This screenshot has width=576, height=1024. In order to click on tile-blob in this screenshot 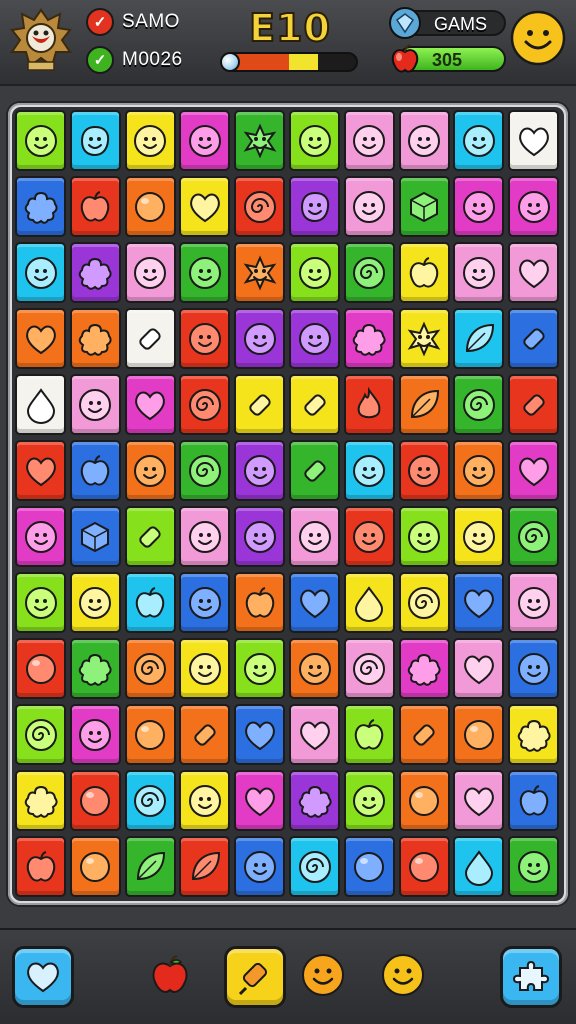, I will do `click(314, 206)`.